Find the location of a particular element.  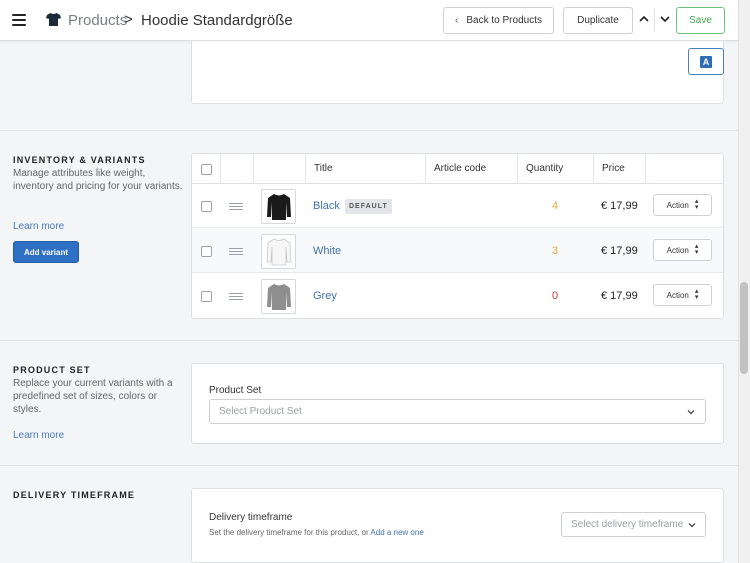

product-set-placeholder: Select Product Set is located at coordinates (260, 411).